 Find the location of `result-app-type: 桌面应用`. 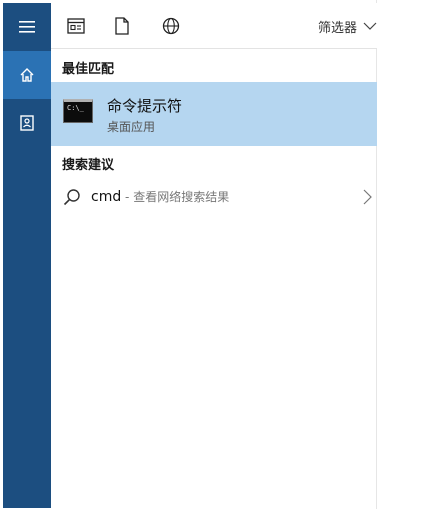

result-app-type: 桌面应用 is located at coordinates (131, 127).